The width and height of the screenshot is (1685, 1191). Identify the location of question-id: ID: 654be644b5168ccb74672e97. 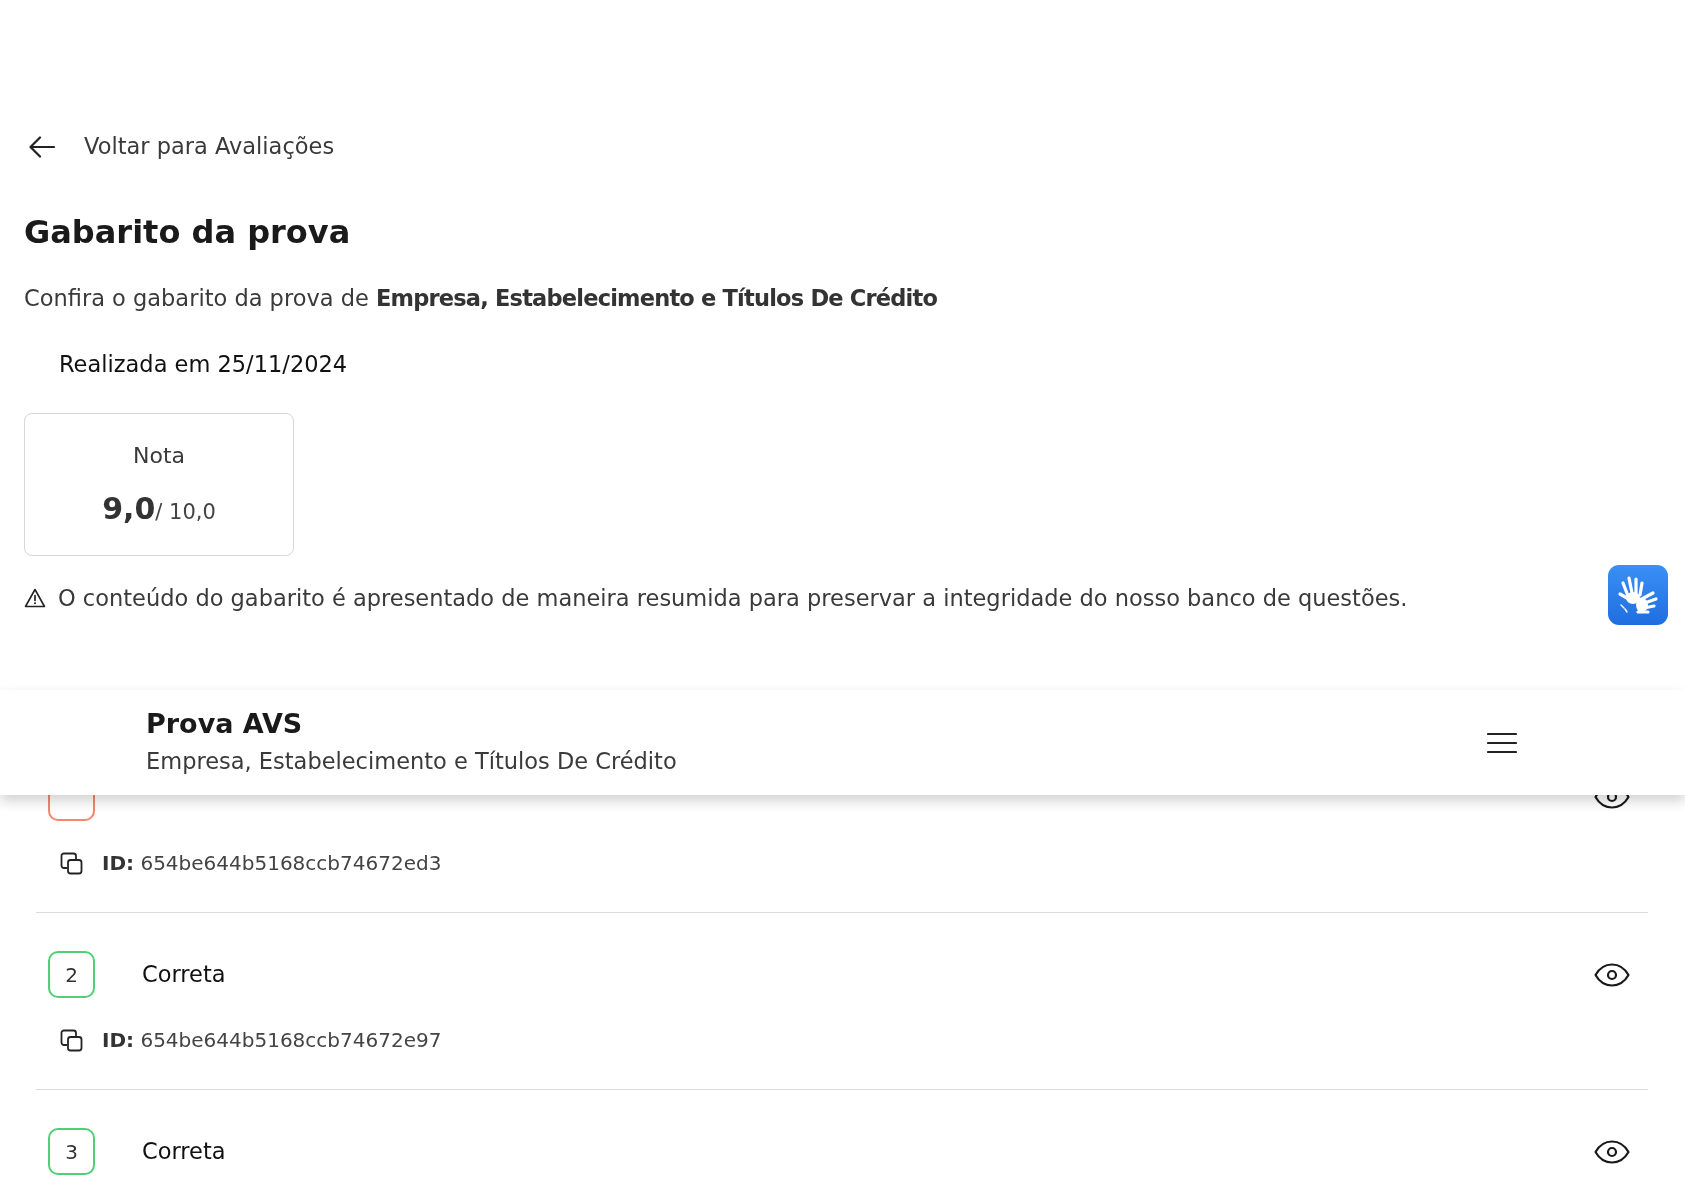
(272, 1040).